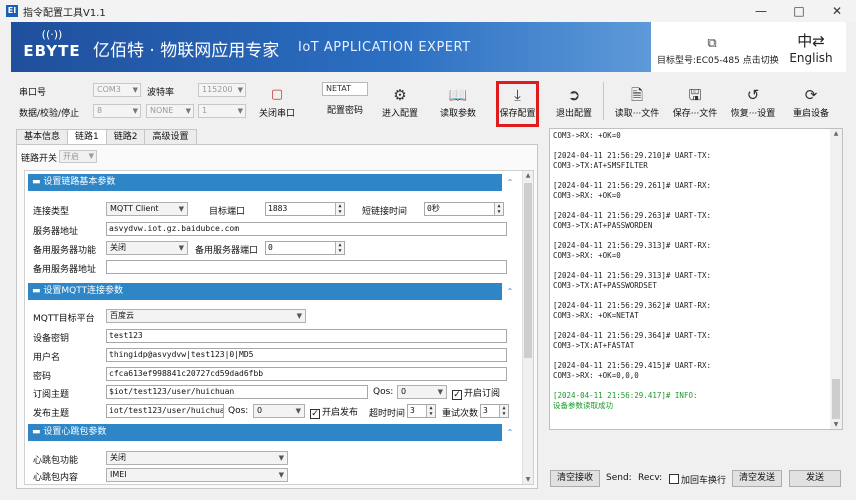 The height and width of the screenshot is (500, 856). I want to click on title-bar: EI 指令配置工具V1.1 — □ ✕, so click(428, 11).